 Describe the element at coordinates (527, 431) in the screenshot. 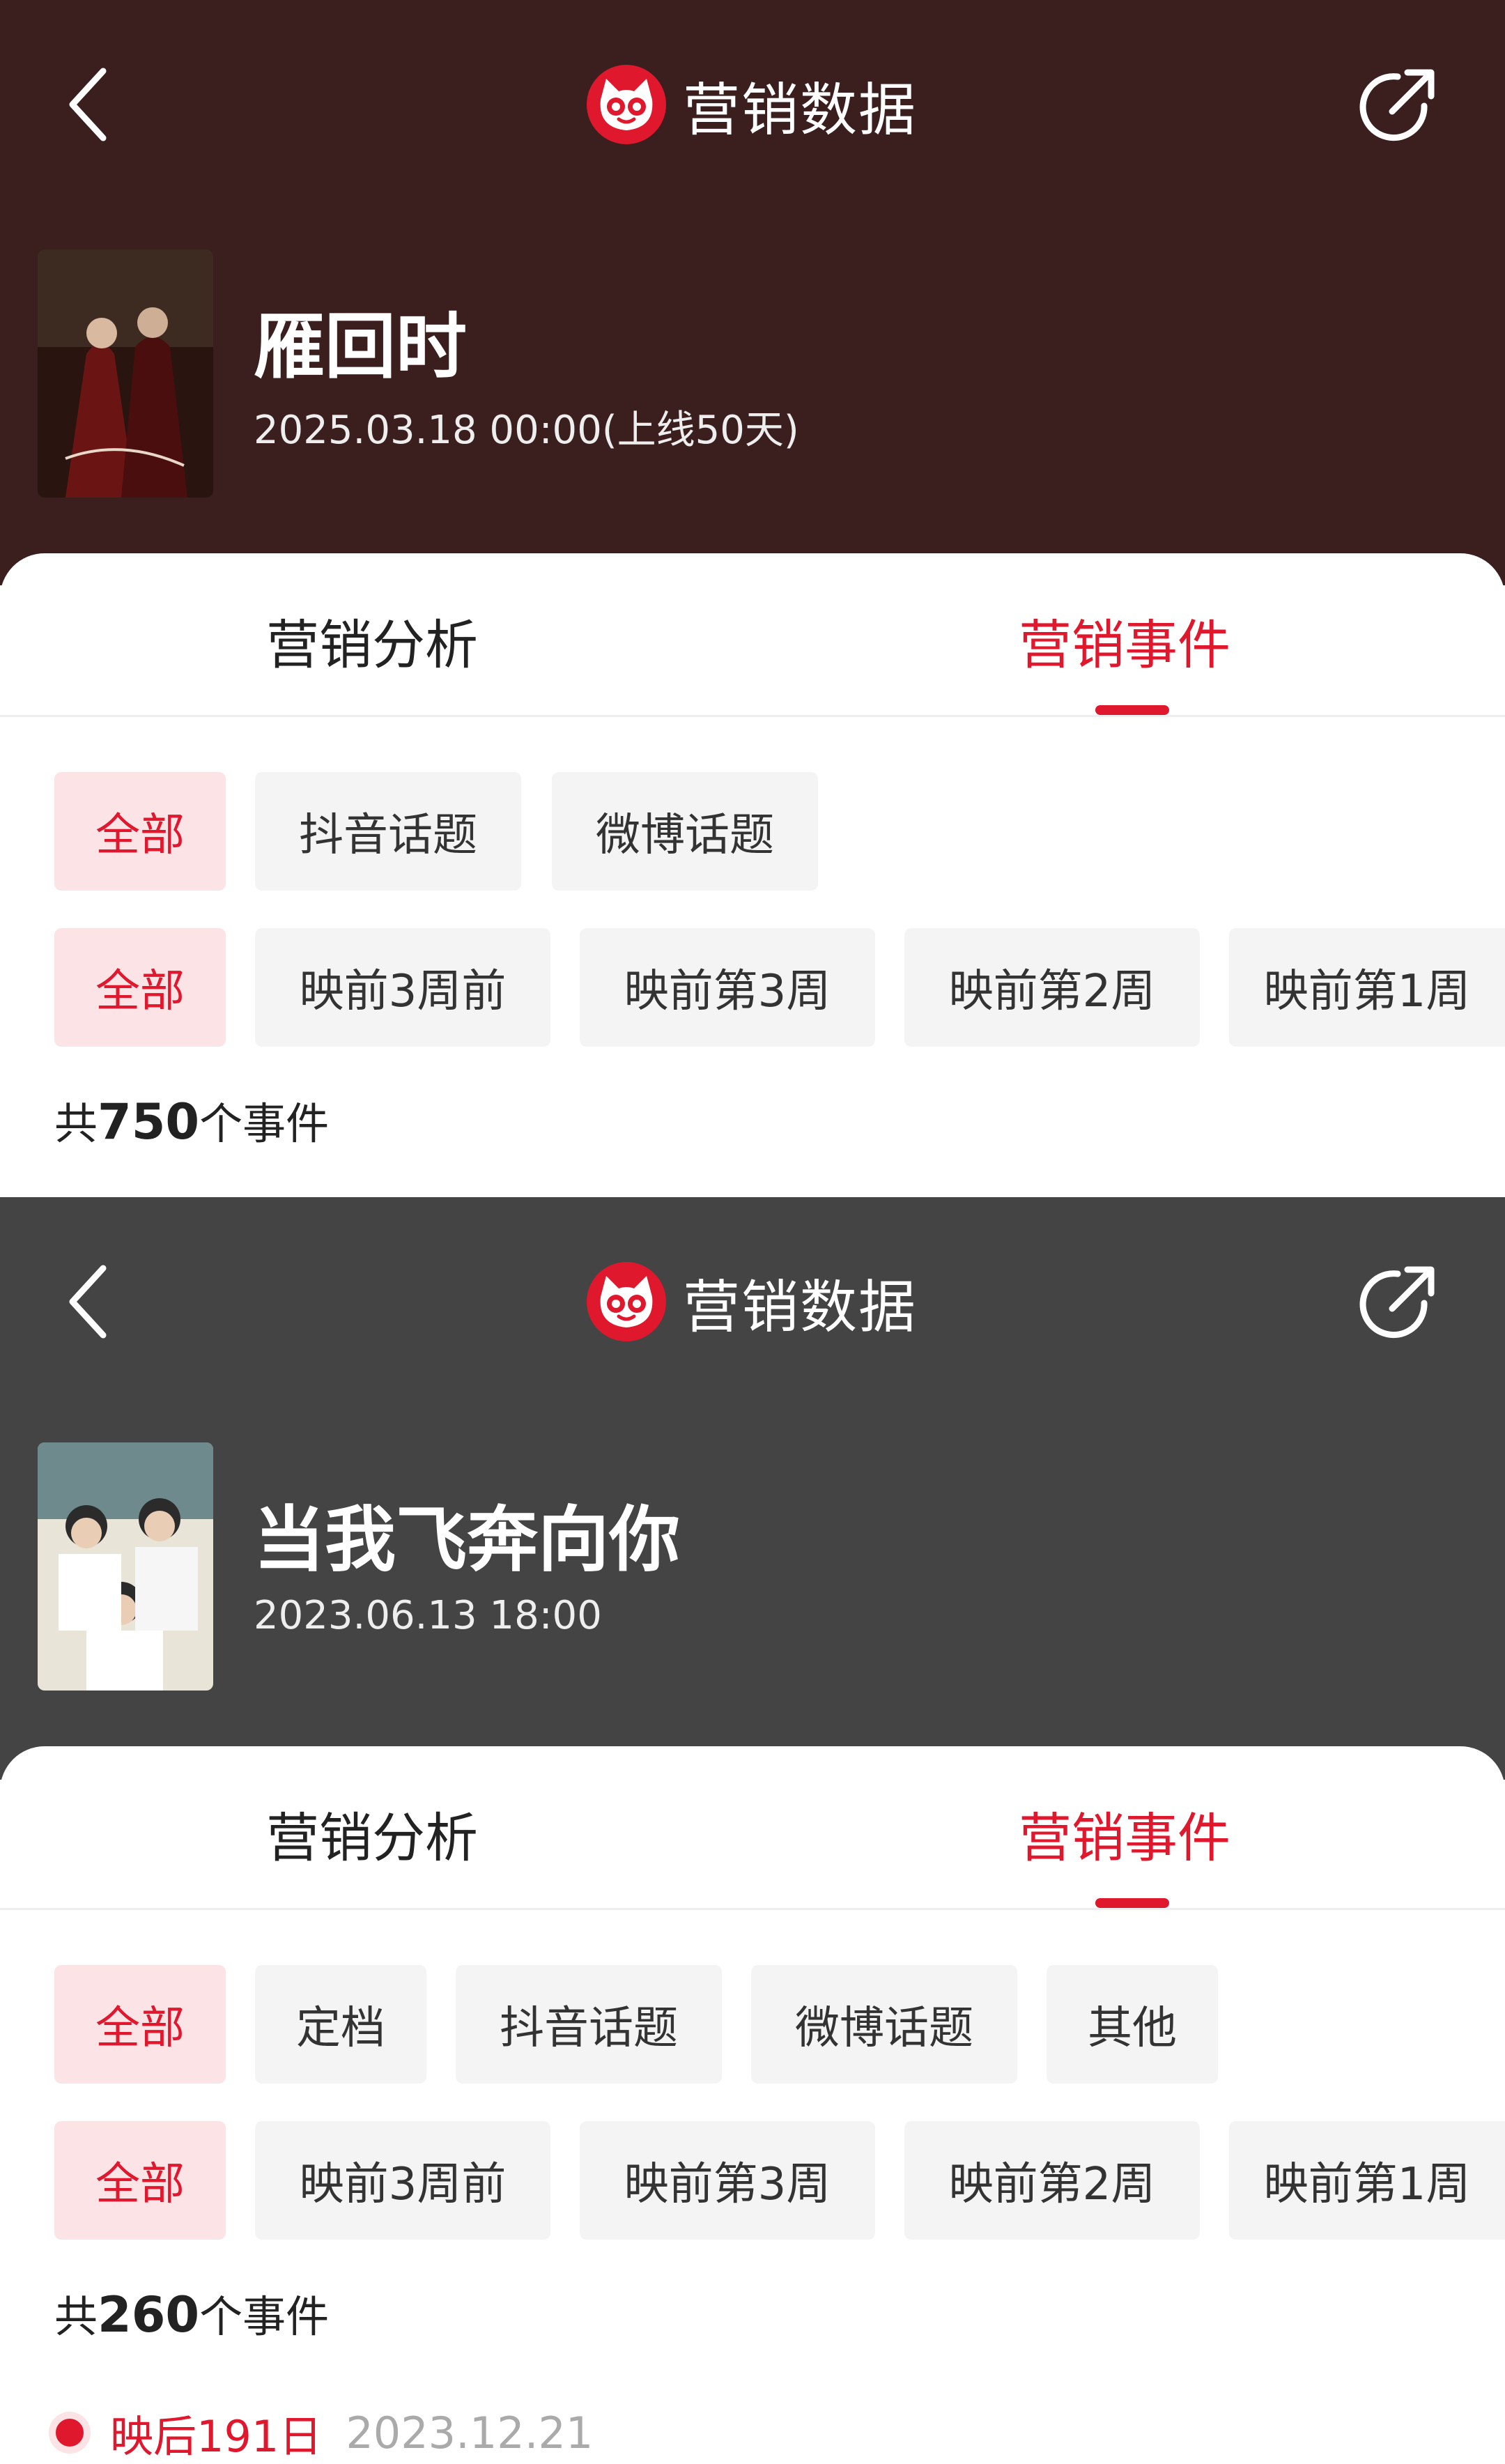

I see `movie-release-date: 2025.03.18 00:00(上线50天)` at that location.